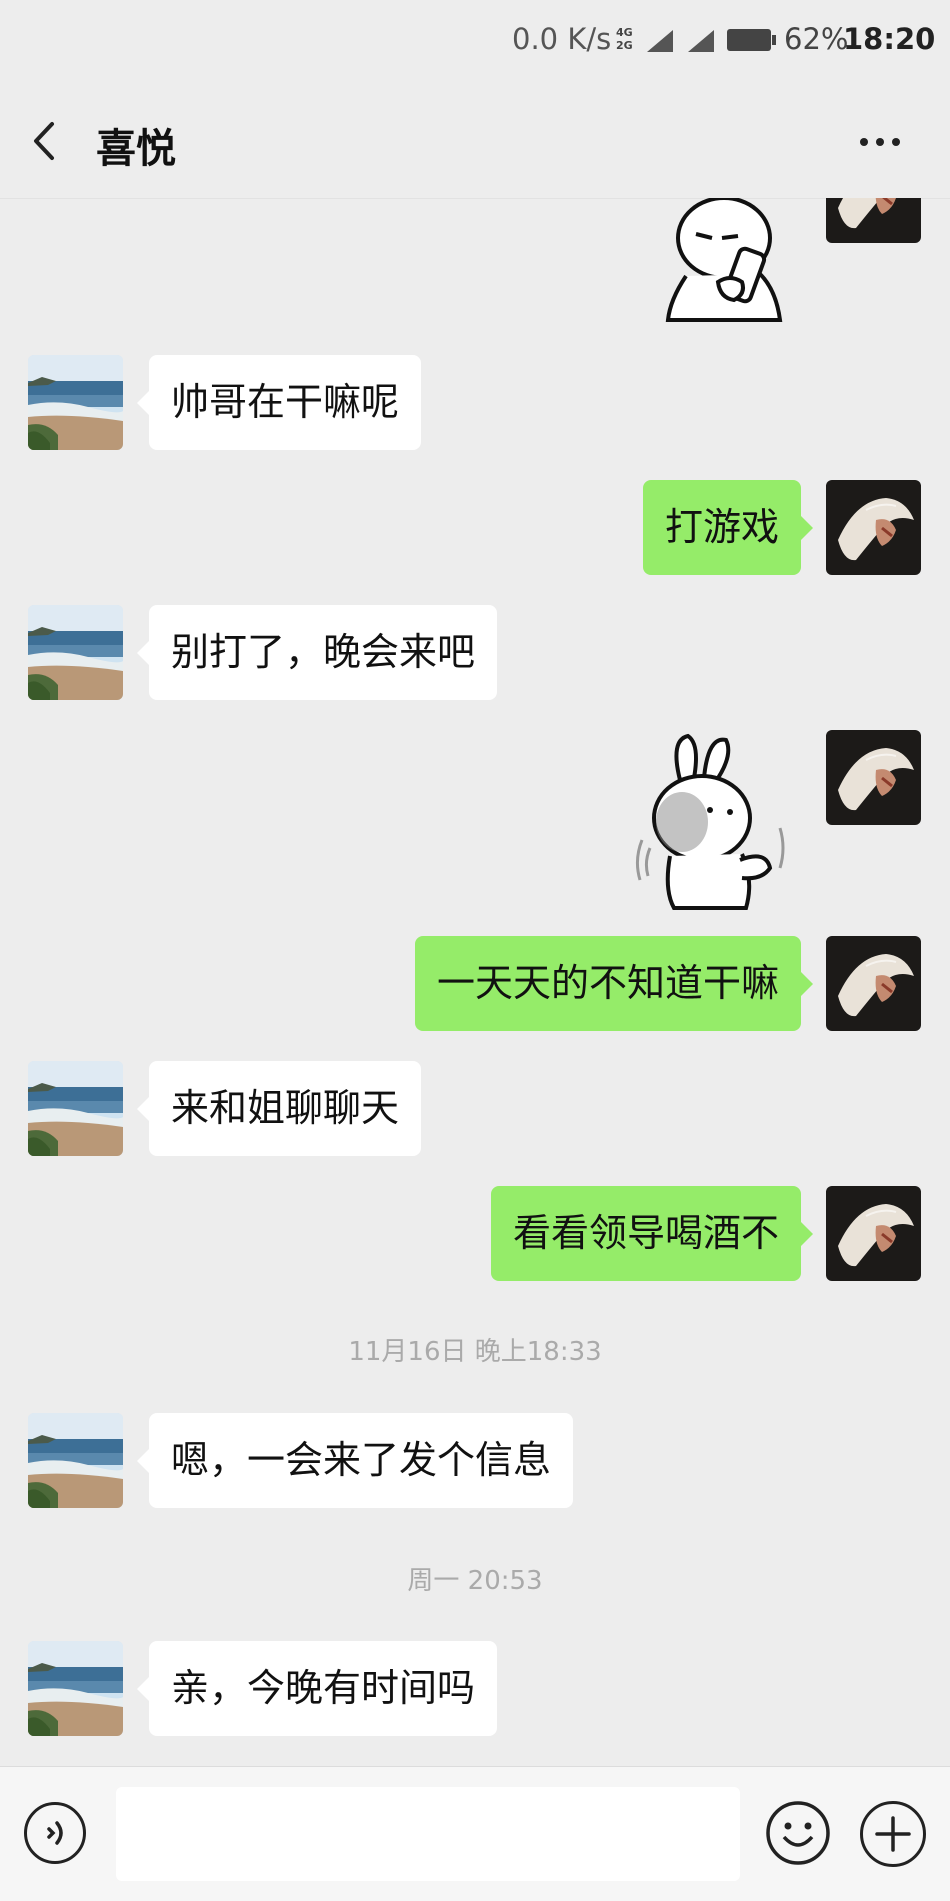  I want to click on network-2g-label: 2G, so click(624, 45).